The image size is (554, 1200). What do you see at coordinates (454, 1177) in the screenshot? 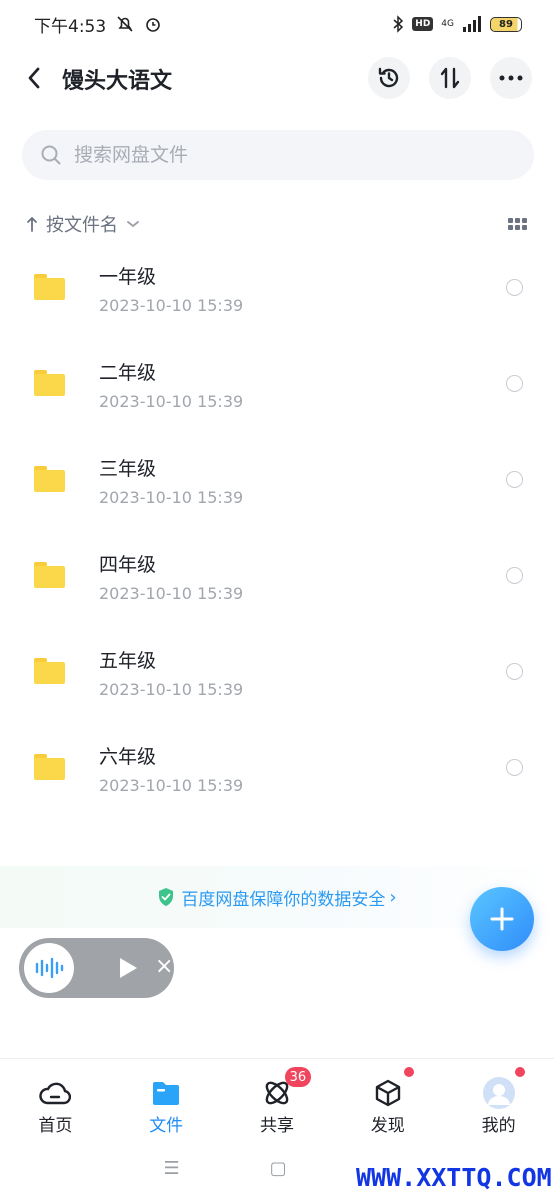
I see `watermark-text: WWW.XXTTQ.COM` at bounding box center [454, 1177].